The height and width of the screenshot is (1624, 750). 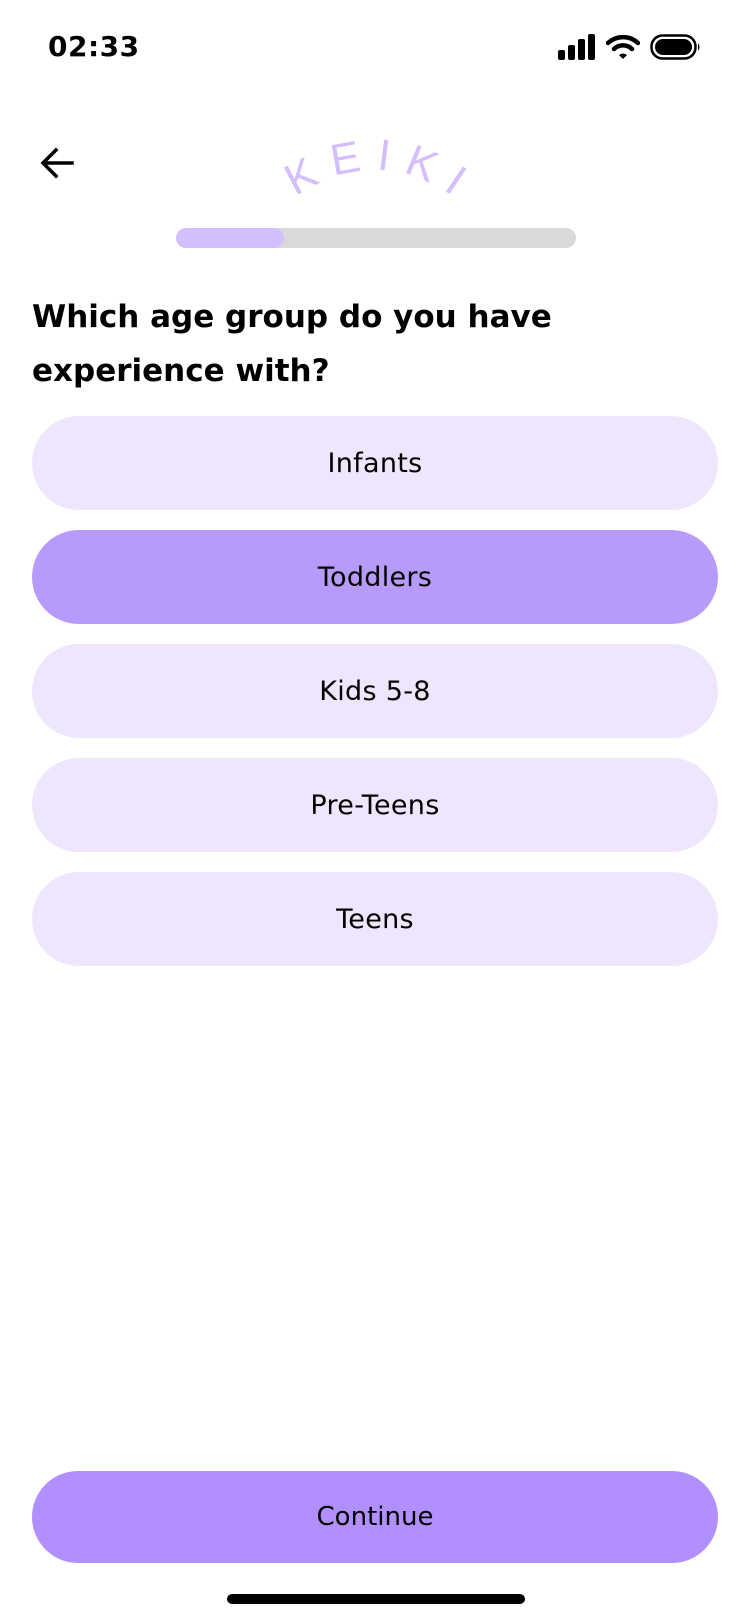 What do you see at coordinates (94, 46) in the screenshot?
I see `status-time: 02:33` at bounding box center [94, 46].